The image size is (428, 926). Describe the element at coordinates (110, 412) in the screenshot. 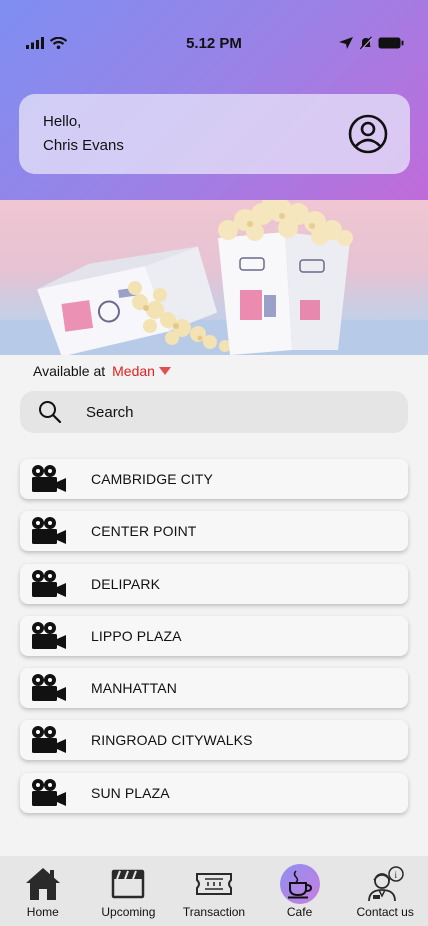

I see `search-input: Search` at that location.